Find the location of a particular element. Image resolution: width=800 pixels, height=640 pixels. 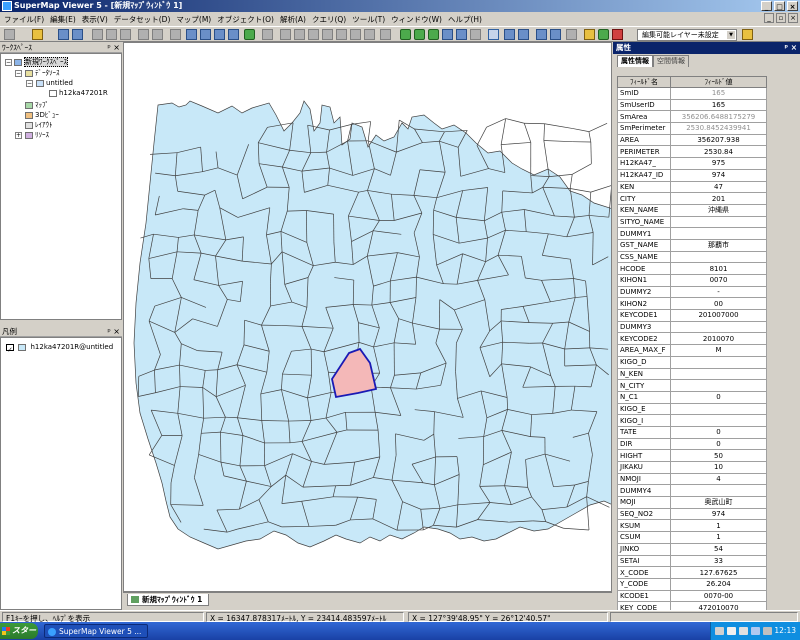

attribute-row: HCODE 8101 is located at coordinates (692, 268).